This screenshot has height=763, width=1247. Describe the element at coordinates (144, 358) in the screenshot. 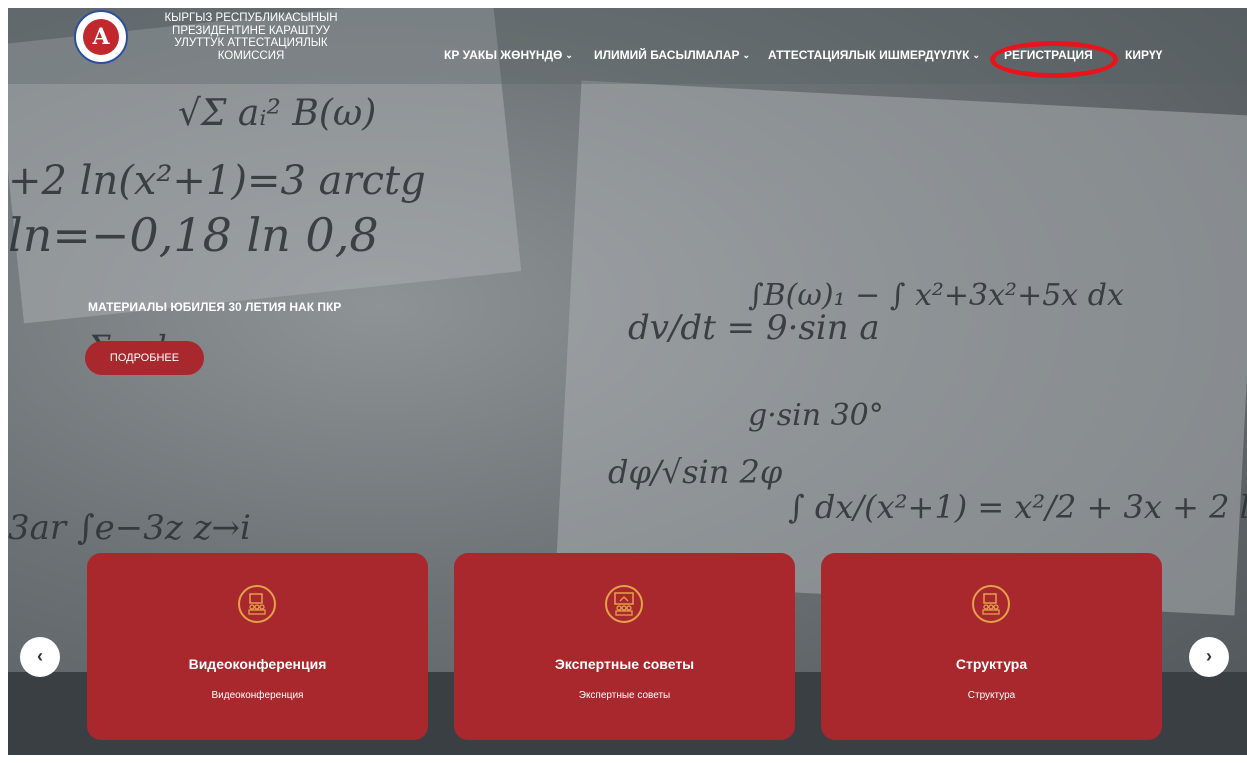

I see `more-button: ПОДРОБНЕЕ` at that location.